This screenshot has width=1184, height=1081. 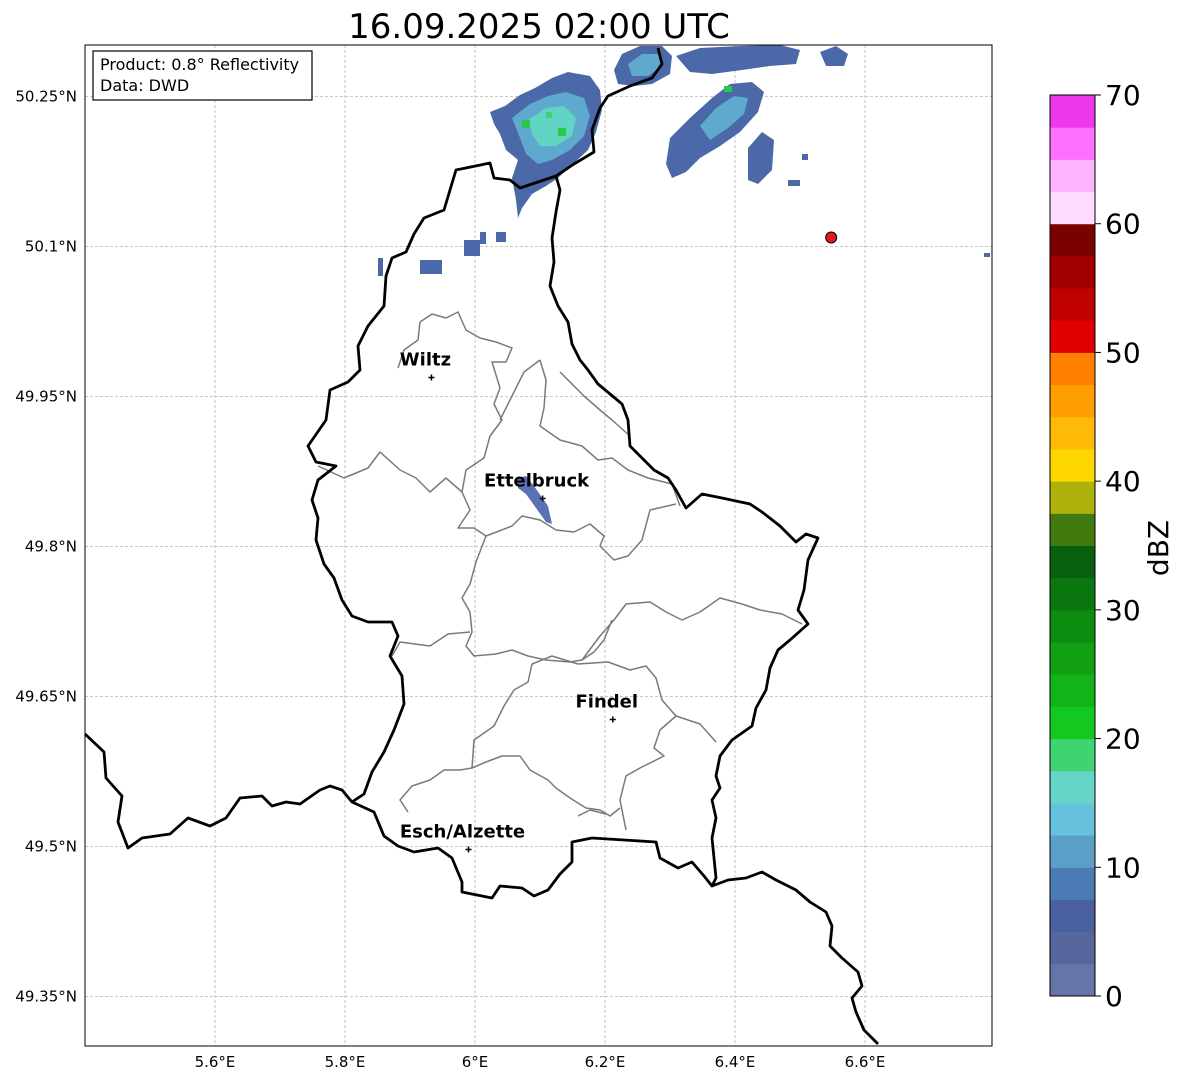 I want to click on info-box: Product: 0.8° Reflectivity Data: DWD, so click(x=202, y=75).